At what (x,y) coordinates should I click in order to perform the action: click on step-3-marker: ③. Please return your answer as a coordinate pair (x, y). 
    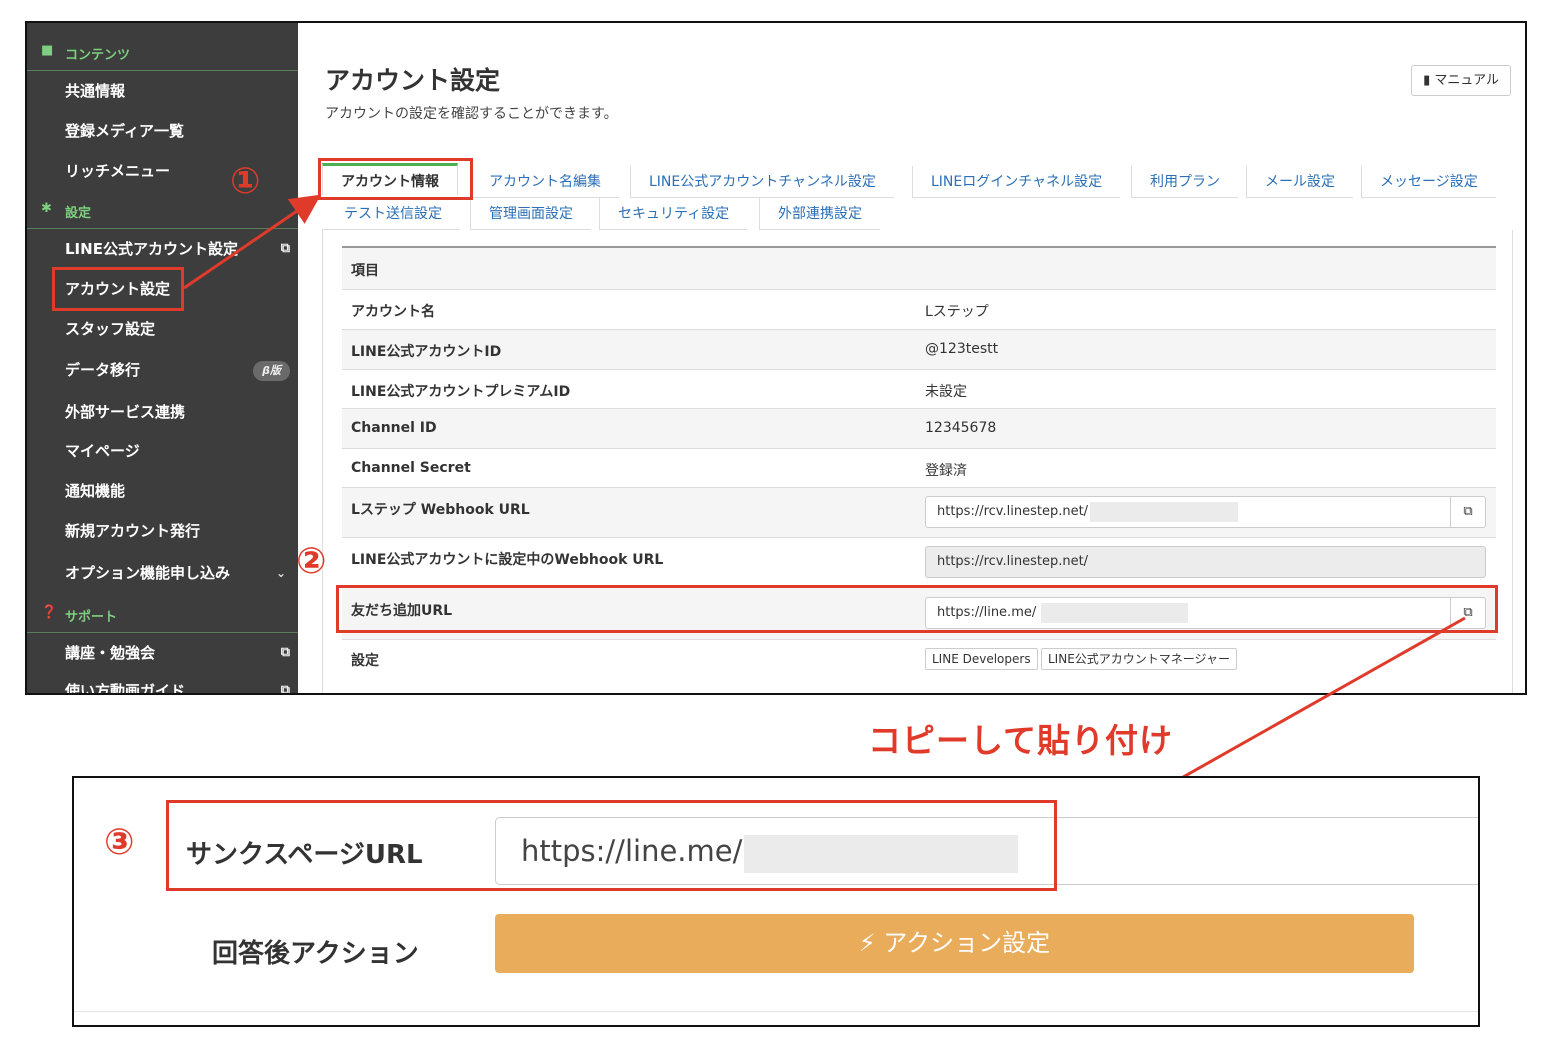
    Looking at the image, I should click on (119, 842).